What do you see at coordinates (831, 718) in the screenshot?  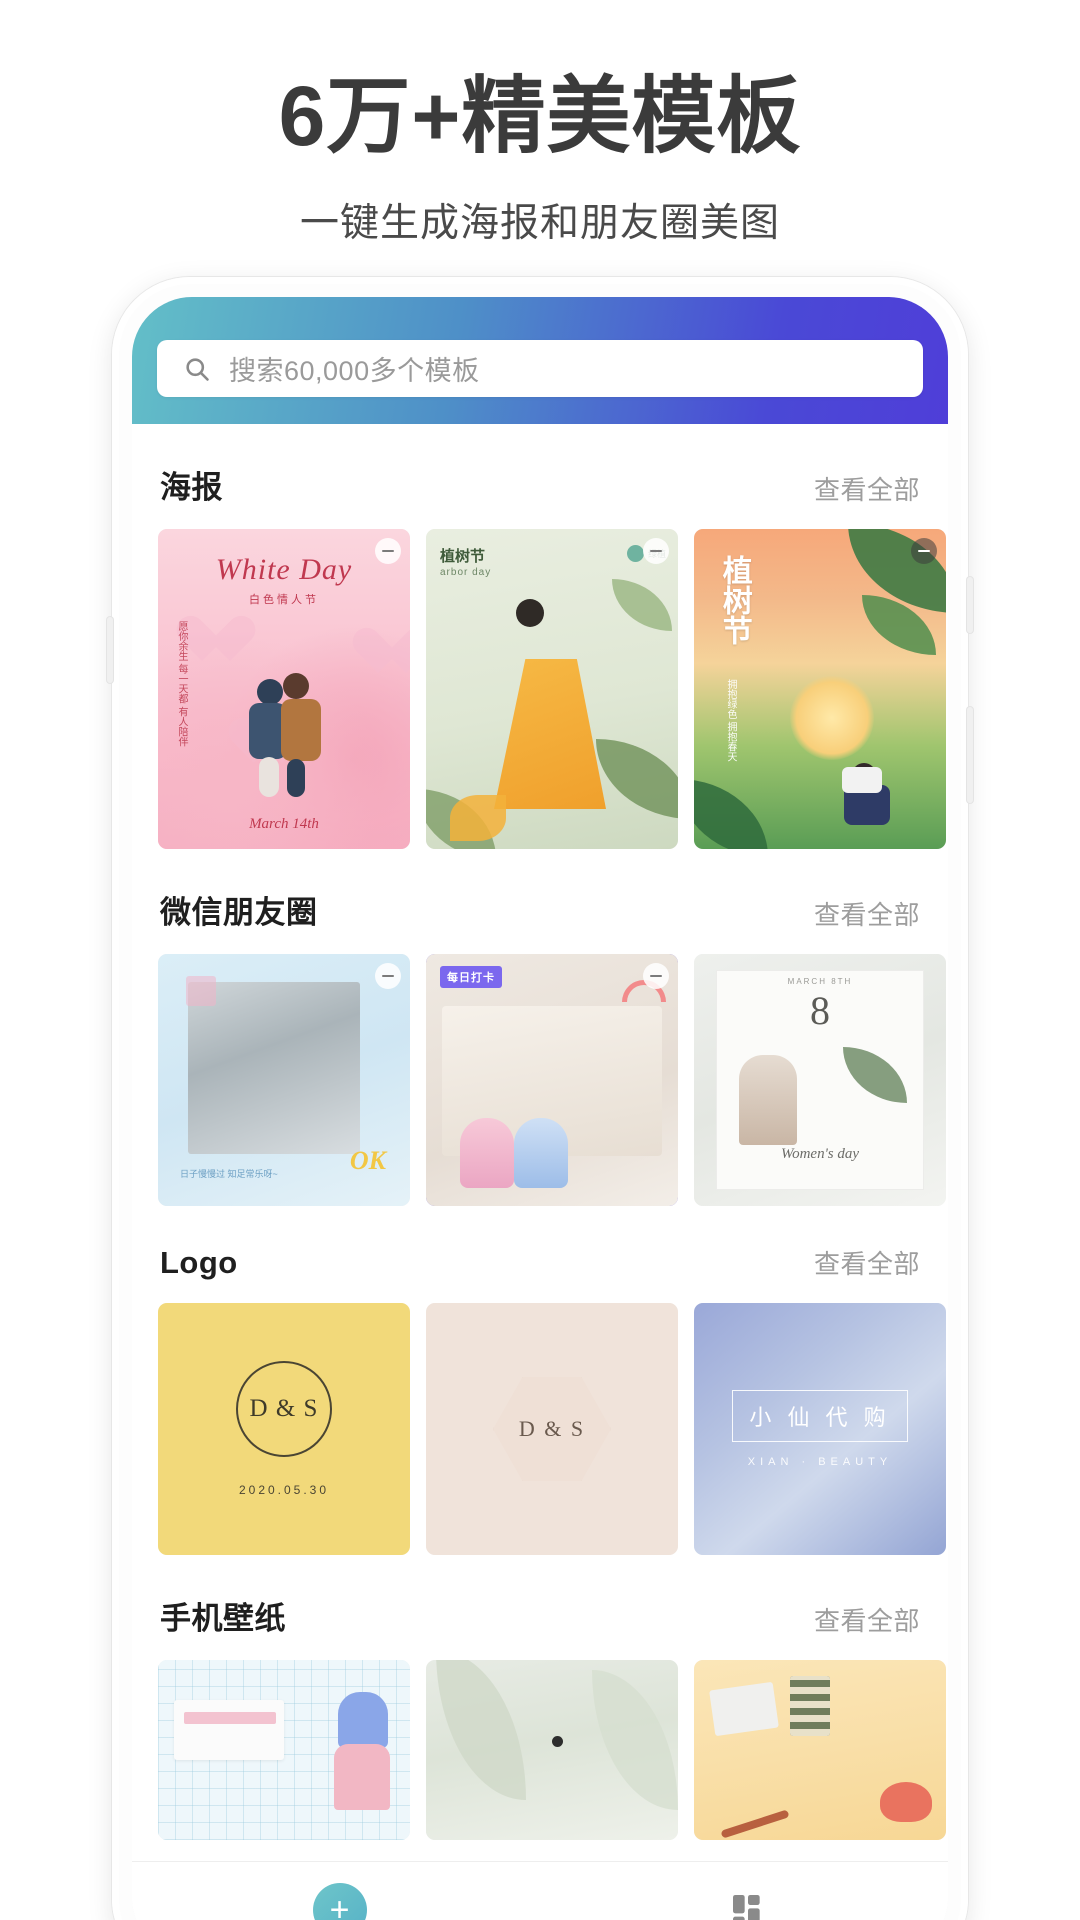 I see `sun-shape` at bounding box center [831, 718].